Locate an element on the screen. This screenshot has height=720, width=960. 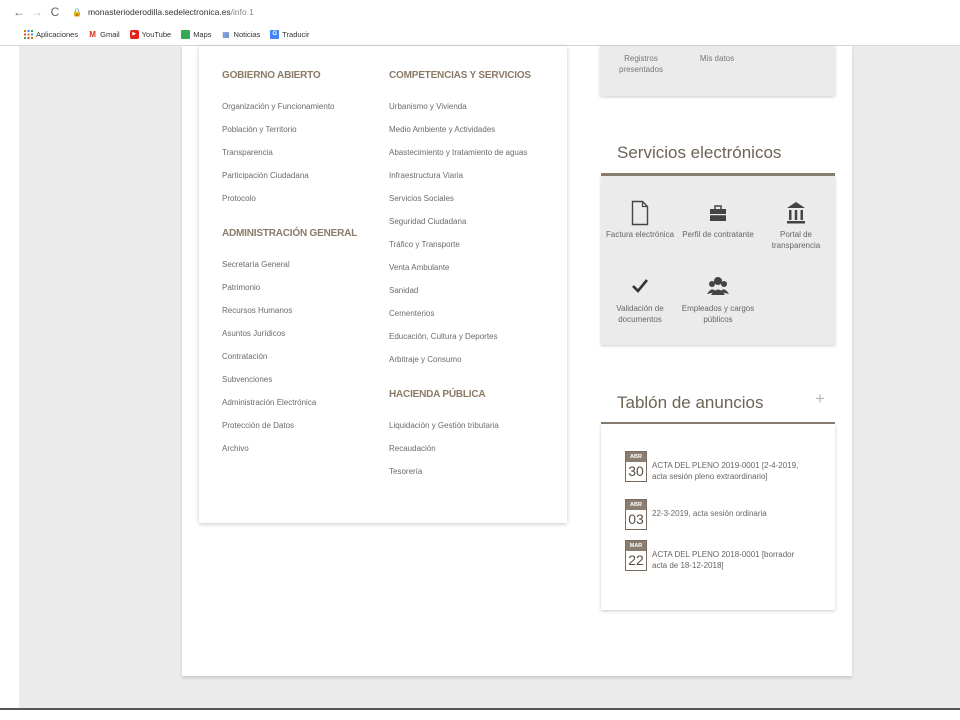
bookmark-gmail: M Gmail is located at coordinates (103, 34).